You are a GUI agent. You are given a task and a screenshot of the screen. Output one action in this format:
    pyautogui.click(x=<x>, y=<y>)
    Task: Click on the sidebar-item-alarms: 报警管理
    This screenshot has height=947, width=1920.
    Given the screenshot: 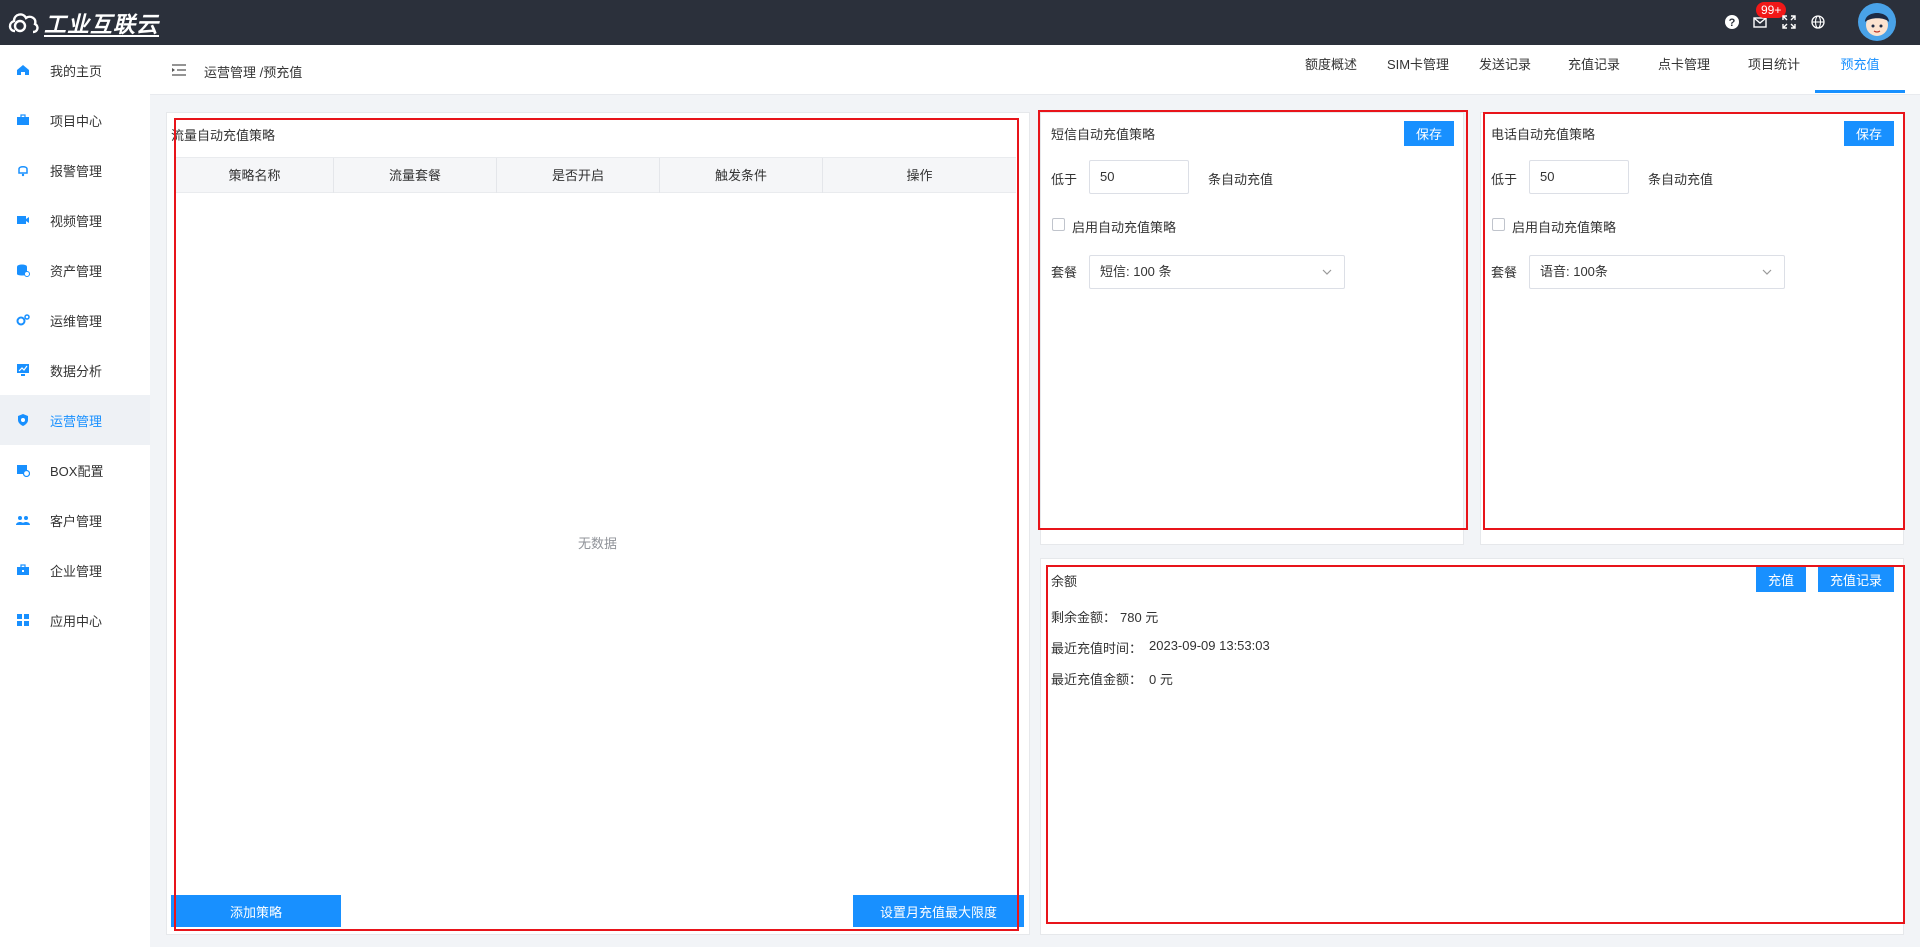 What is the action you would take?
    pyautogui.click(x=75, y=170)
    